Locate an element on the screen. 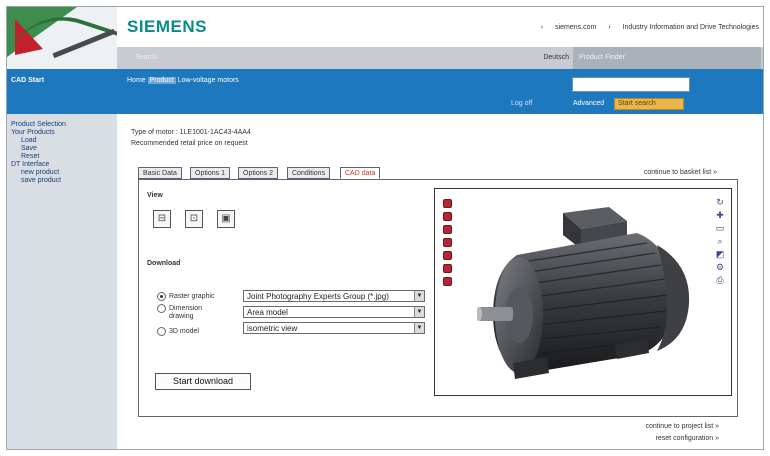  tab-basic-data: Basic Data is located at coordinates (160, 173).